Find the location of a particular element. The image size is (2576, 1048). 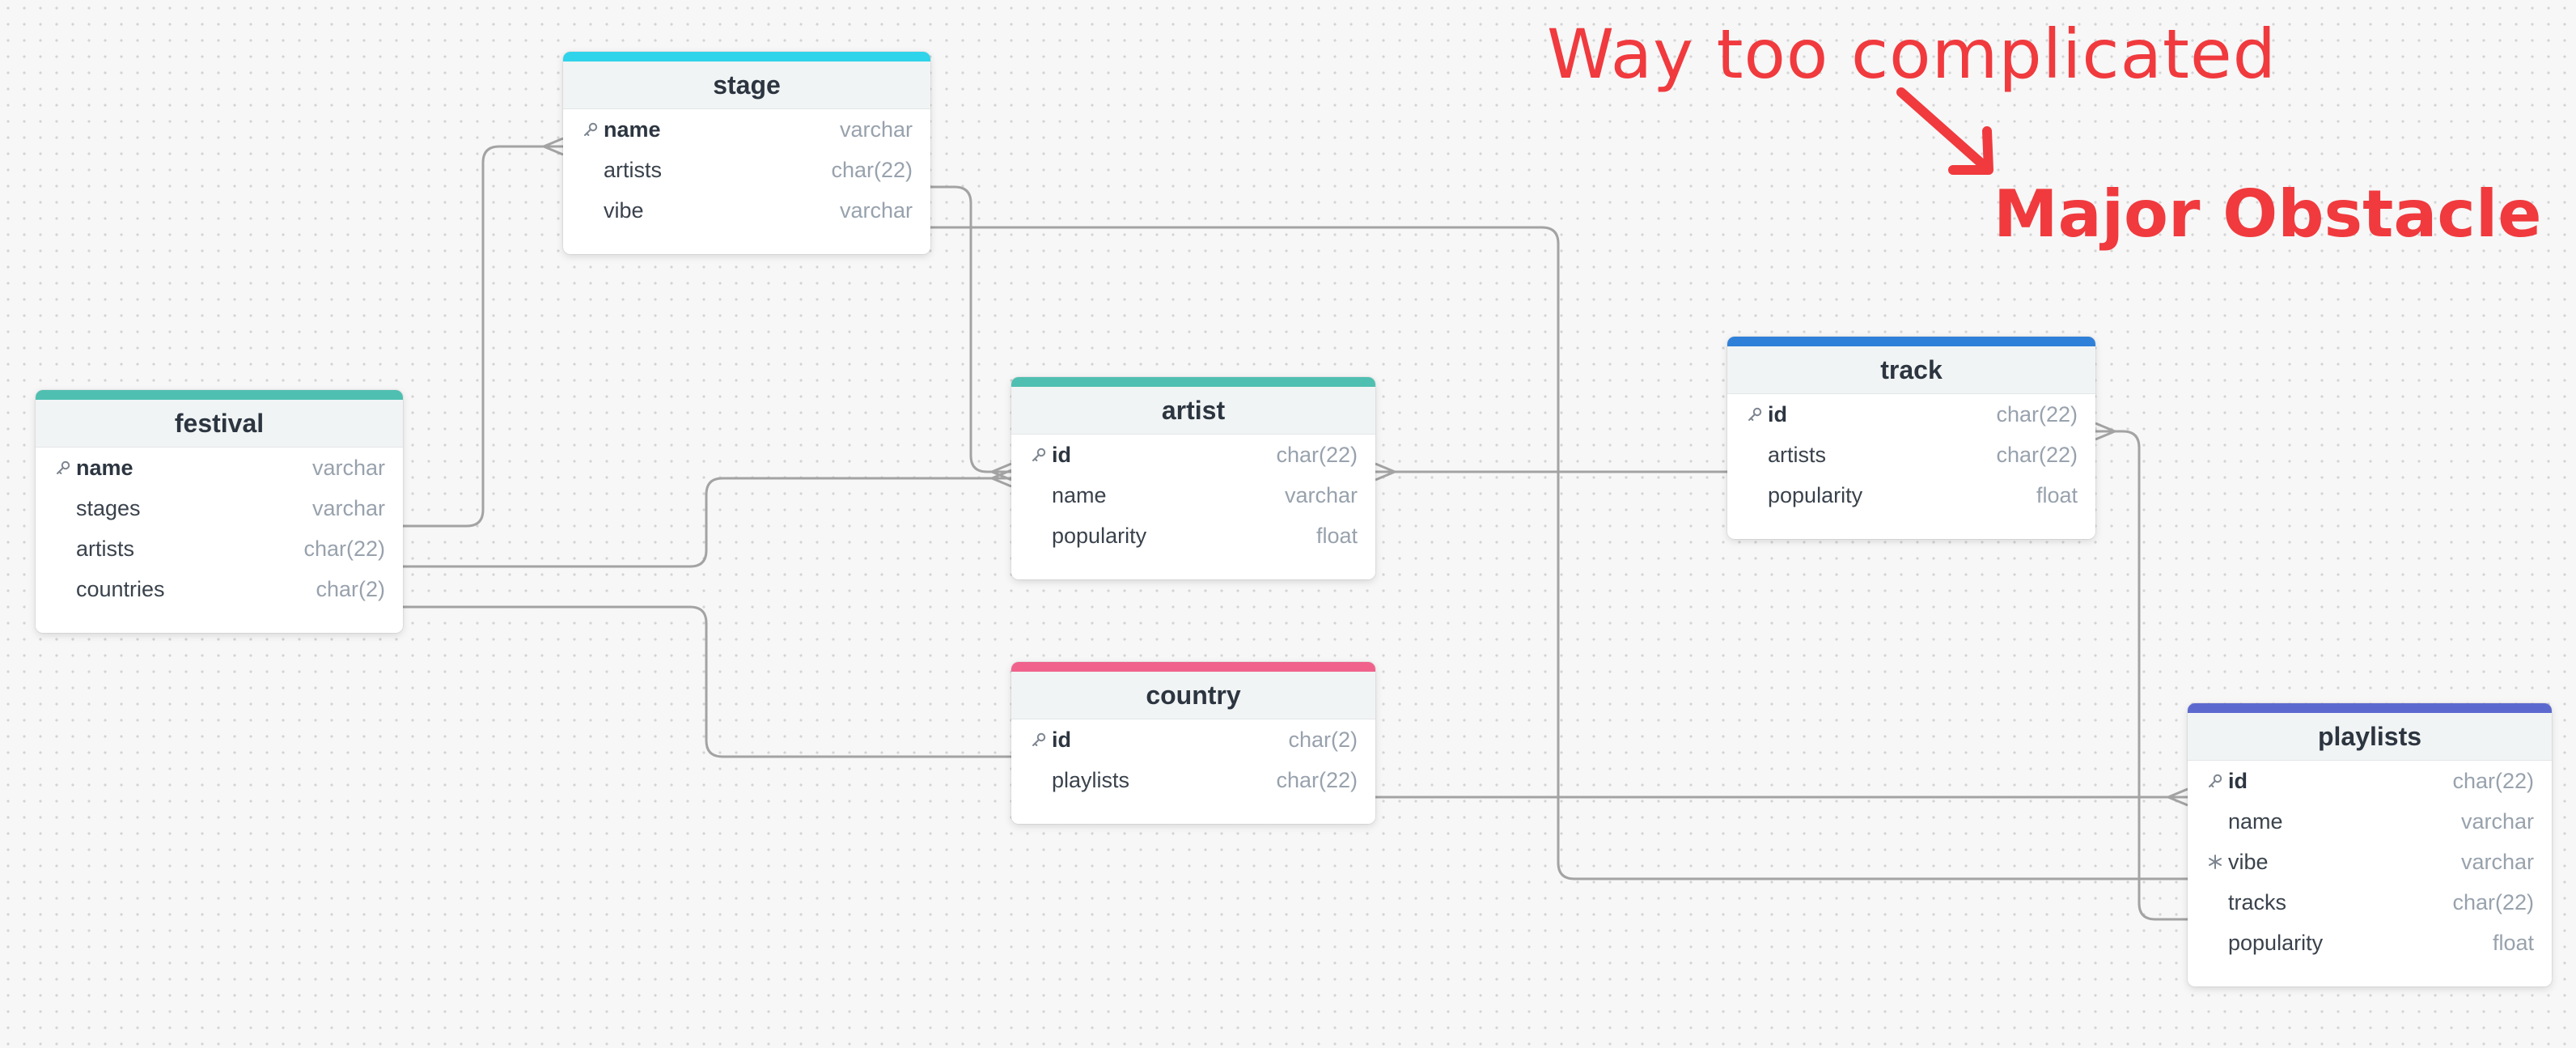

column-left: playlists is located at coordinates (1079, 780).